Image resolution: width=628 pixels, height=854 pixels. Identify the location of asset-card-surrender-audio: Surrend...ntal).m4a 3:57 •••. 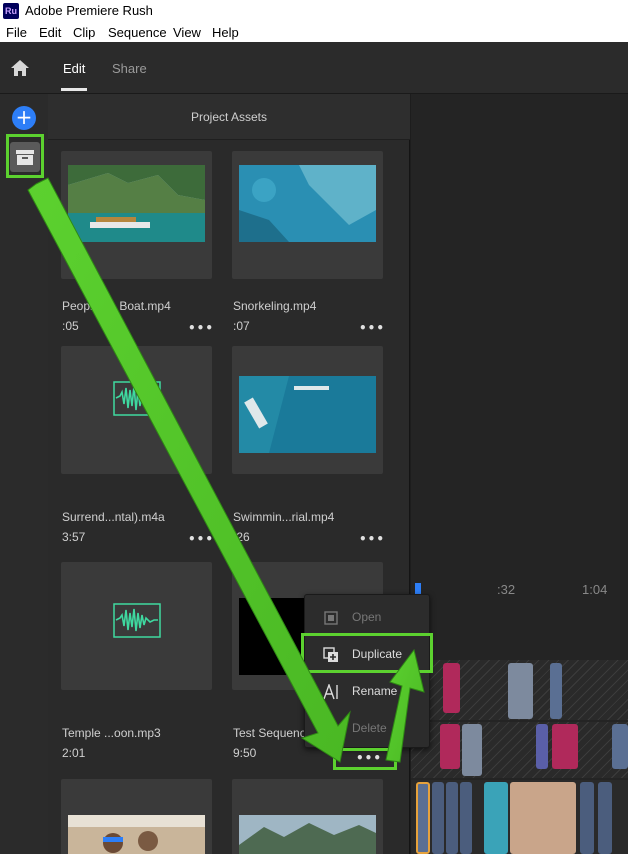
(137, 445).